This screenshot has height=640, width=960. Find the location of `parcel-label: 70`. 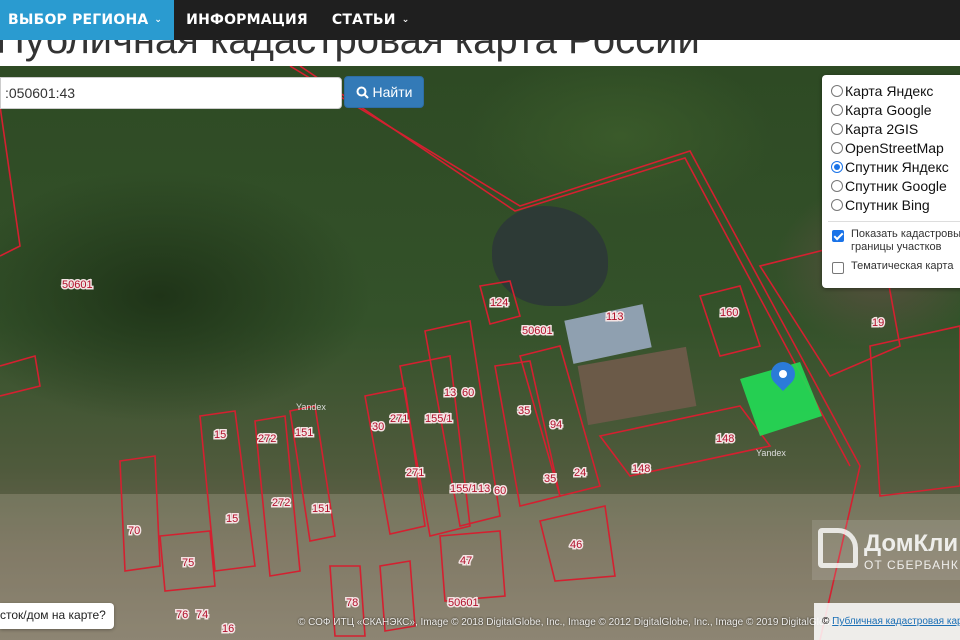

parcel-label: 70 is located at coordinates (134, 531).